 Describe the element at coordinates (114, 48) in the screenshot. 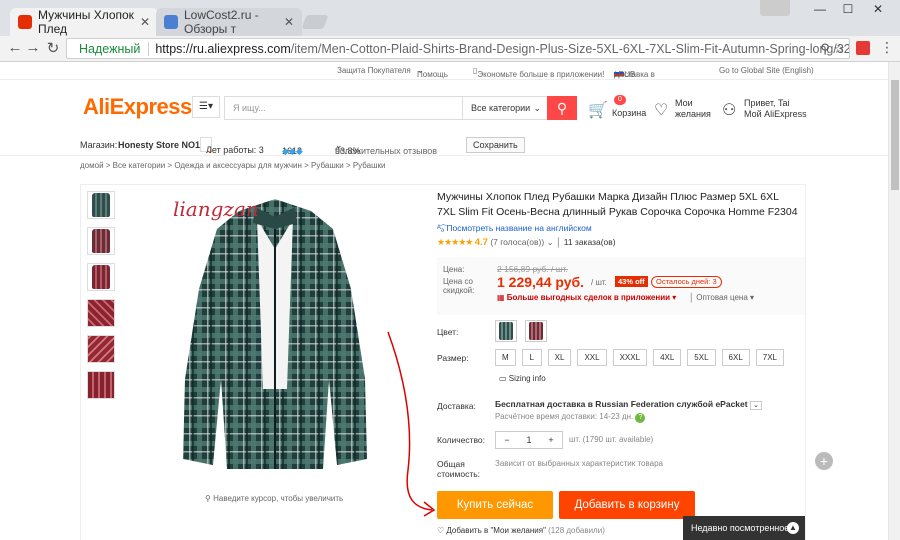

I see `secure-label: Надежный` at that location.